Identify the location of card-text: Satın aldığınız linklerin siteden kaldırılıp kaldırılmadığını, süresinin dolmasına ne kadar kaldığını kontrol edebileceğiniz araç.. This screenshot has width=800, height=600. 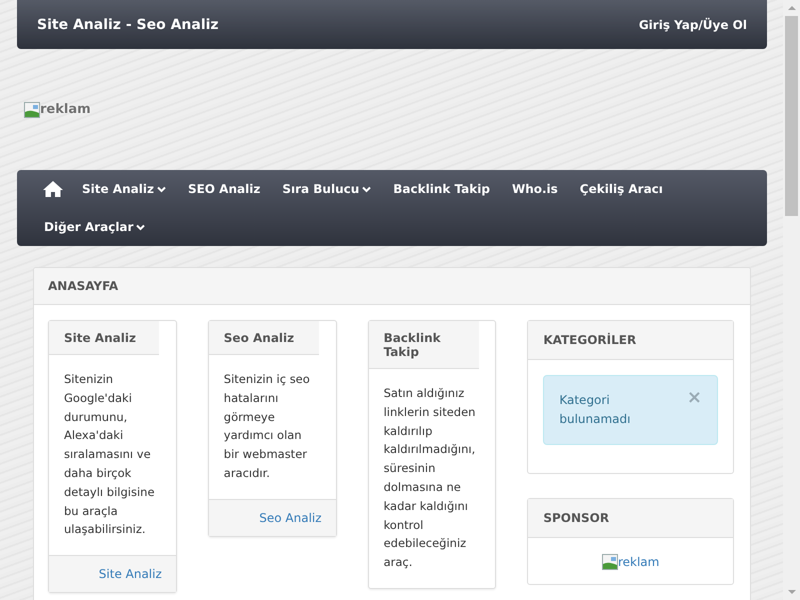
(429, 478).